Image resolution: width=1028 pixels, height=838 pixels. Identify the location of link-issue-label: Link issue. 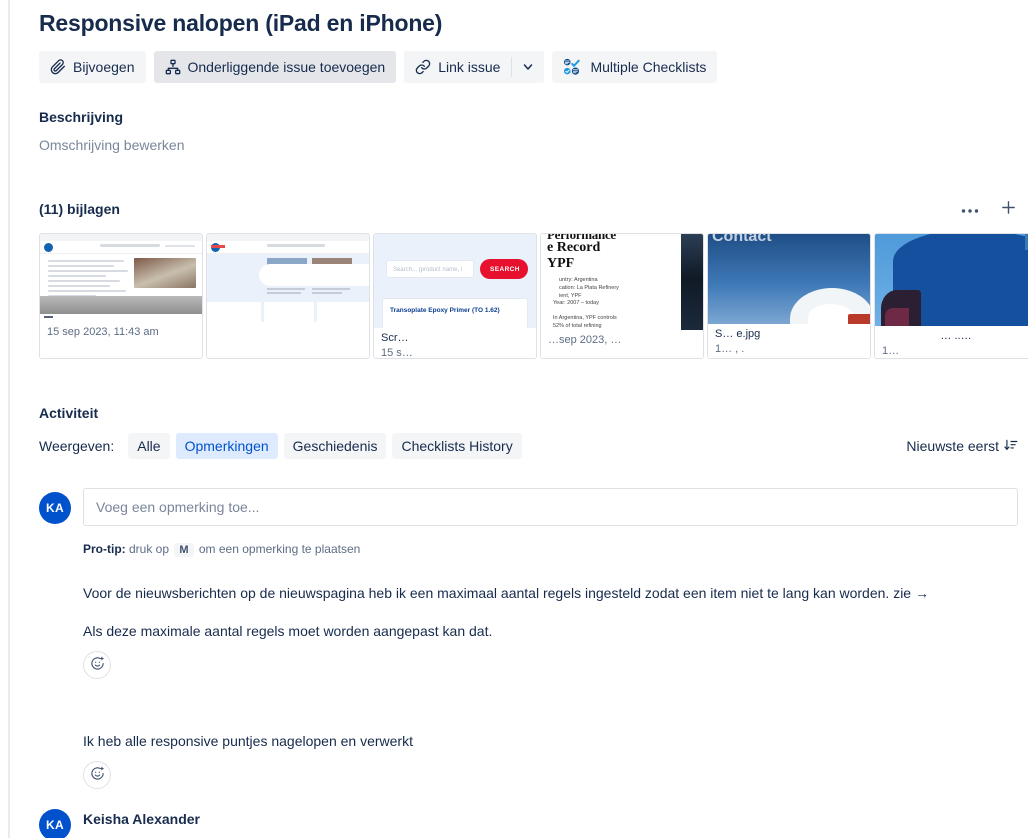
(469, 67).